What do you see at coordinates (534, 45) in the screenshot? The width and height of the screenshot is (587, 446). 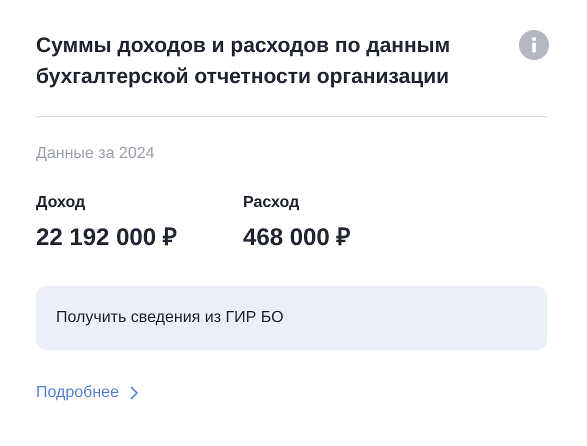 I see `info-icon` at bounding box center [534, 45].